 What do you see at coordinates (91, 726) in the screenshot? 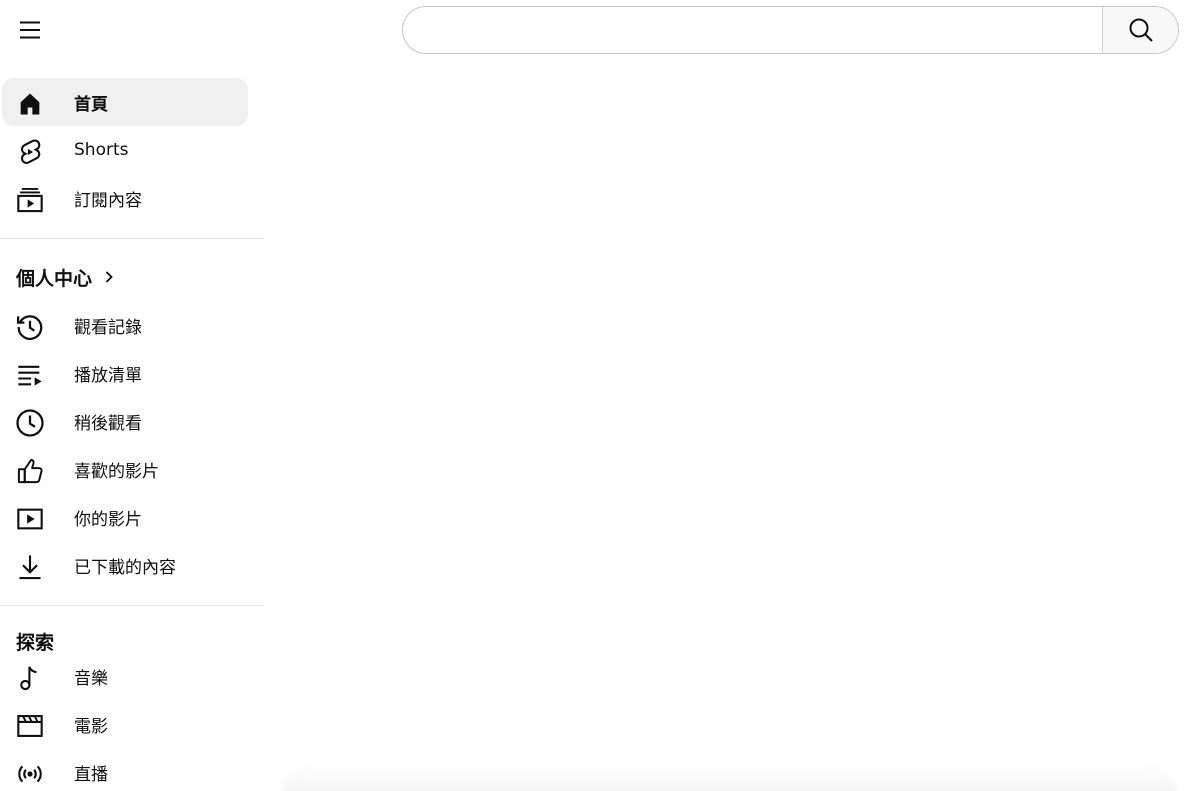
I see `sidebar-item-label: 電影` at bounding box center [91, 726].